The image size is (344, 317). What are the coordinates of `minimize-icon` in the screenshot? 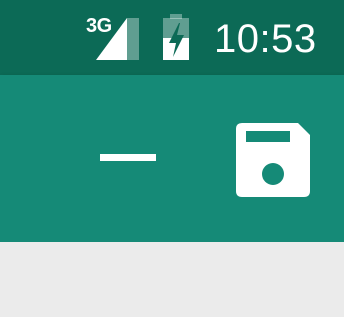 It's located at (128, 157).